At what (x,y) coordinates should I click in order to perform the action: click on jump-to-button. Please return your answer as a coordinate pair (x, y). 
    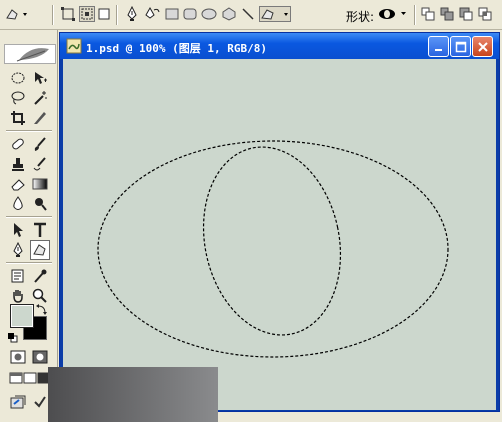
    Looking at the image, I should click on (40, 402).